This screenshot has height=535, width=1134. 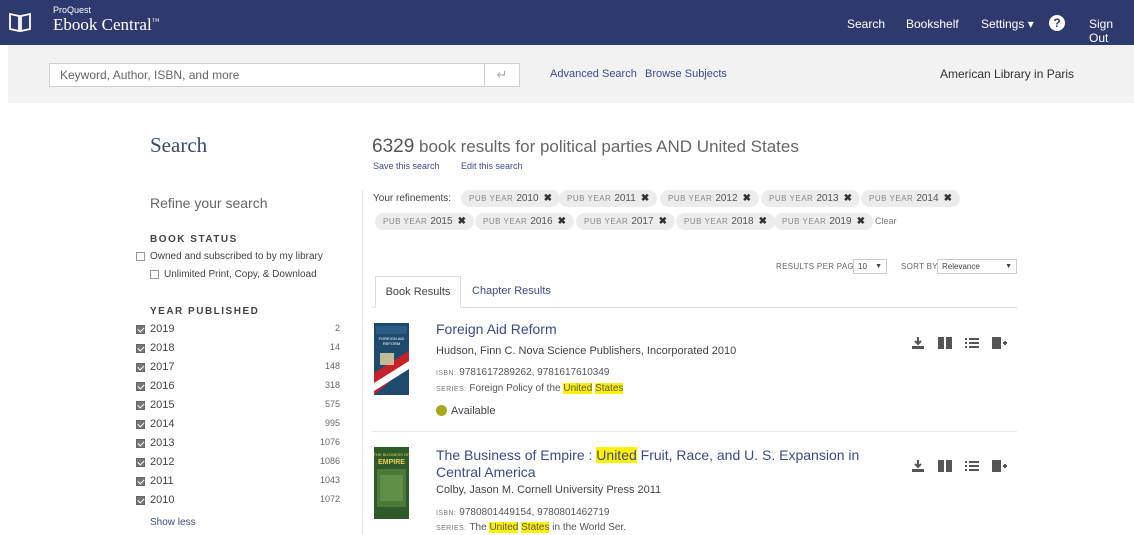 What do you see at coordinates (162, 462) in the screenshot?
I see `year-label: 2012` at bounding box center [162, 462].